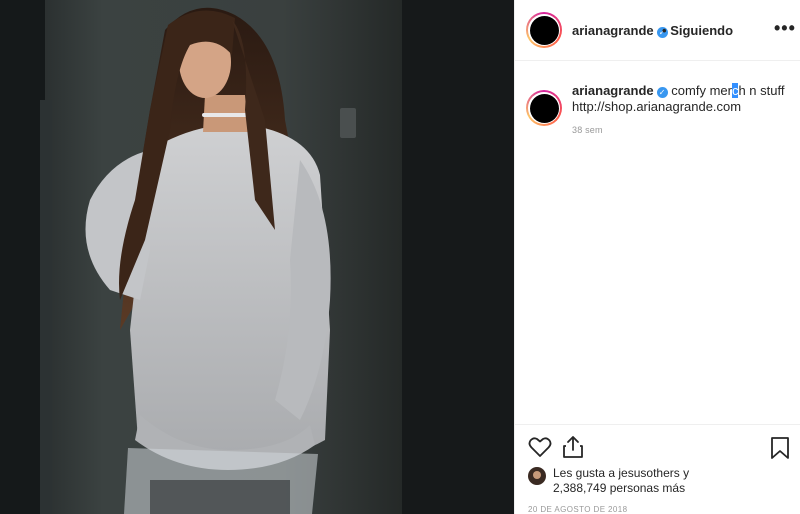  I want to click on follow-status: • Siguiendo, so click(697, 30).